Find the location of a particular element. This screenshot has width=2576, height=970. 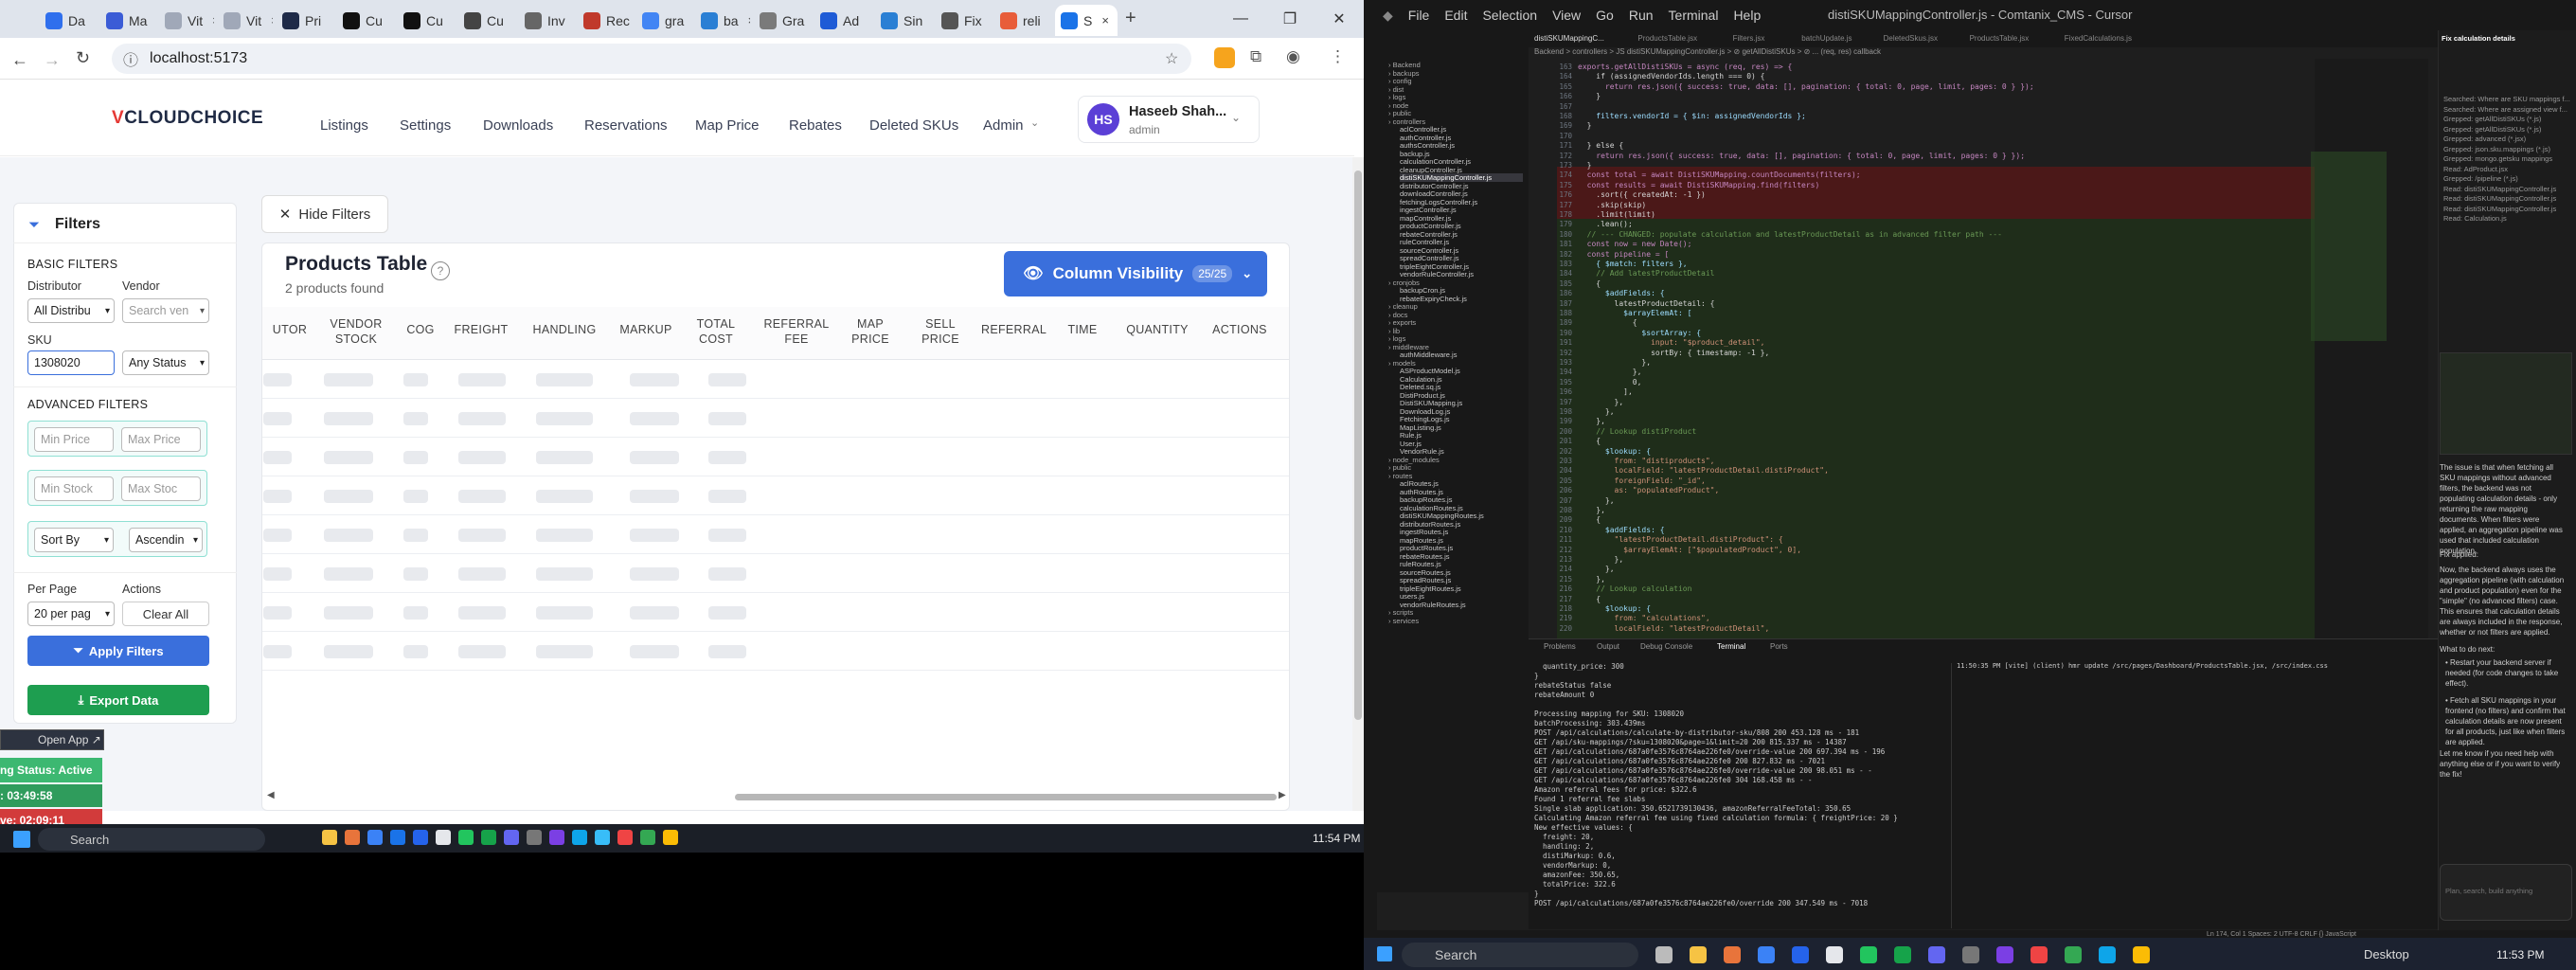

omnibox: ⓘ localhost:5173 is located at coordinates (651, 59).